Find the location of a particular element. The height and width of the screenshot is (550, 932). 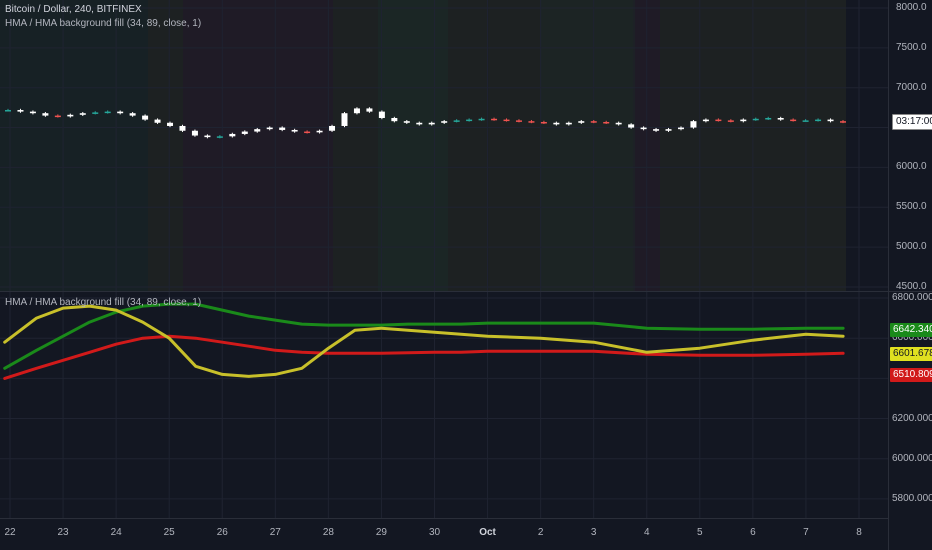

price-tick-label: 6000.0 is located at coordinates (911, 167).